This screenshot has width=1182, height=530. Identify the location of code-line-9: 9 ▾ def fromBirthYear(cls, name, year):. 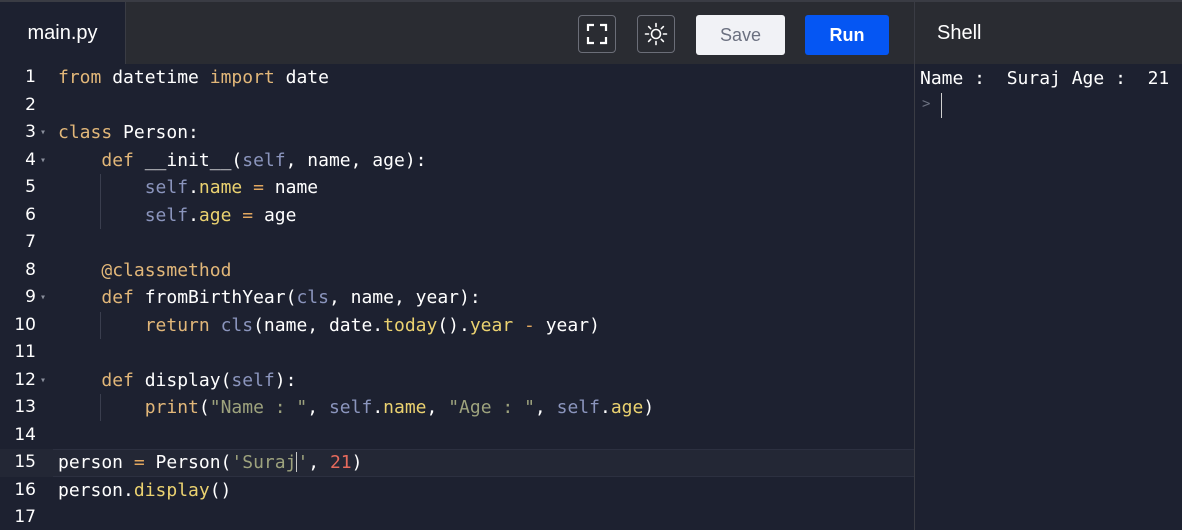
(457, 298).